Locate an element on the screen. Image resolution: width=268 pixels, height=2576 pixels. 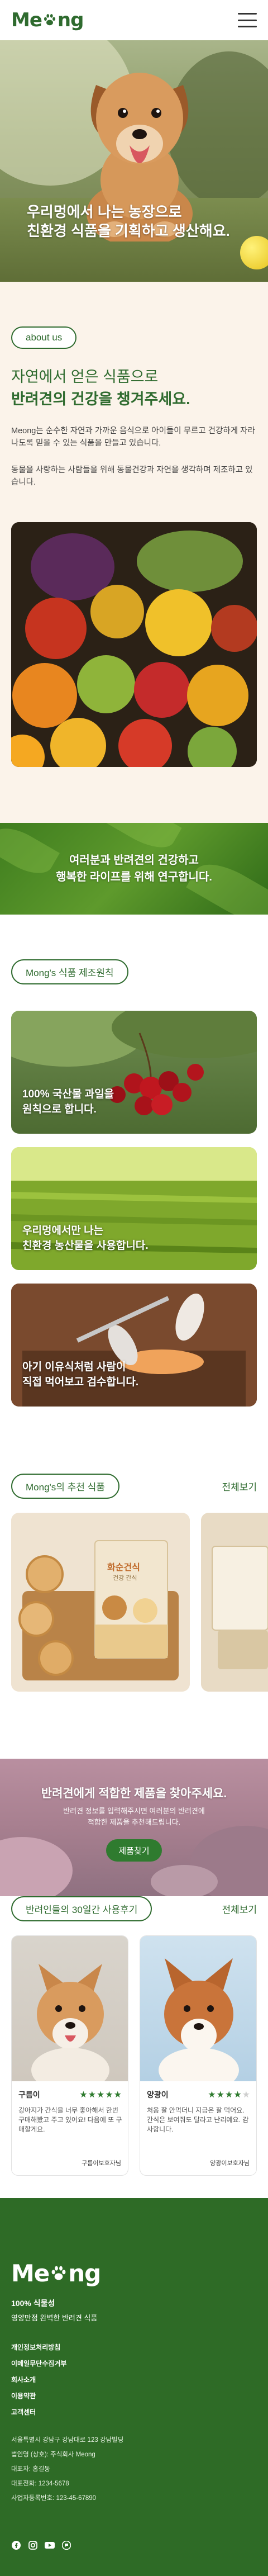
fruit-basket-image is located at coordinates (134, 644).